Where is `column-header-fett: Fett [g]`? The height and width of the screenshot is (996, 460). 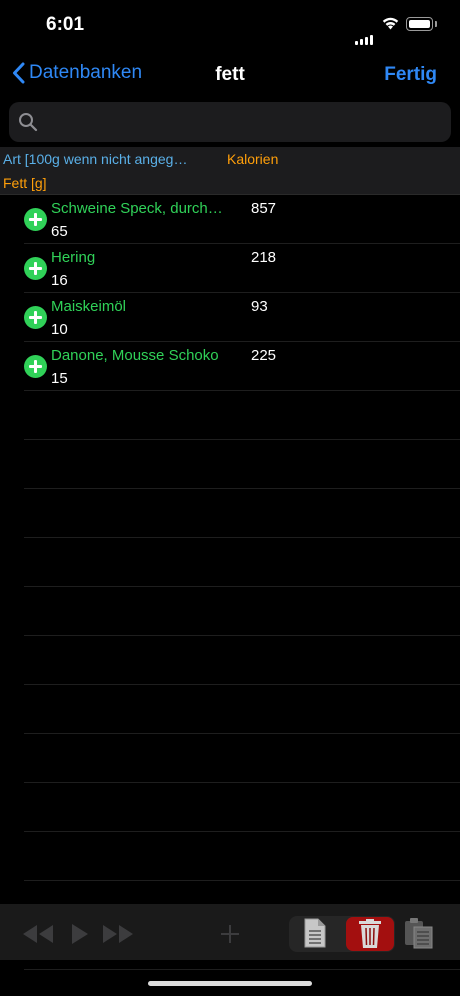
column-header-fett: Fett [g] is located at coordinates (25, 183).